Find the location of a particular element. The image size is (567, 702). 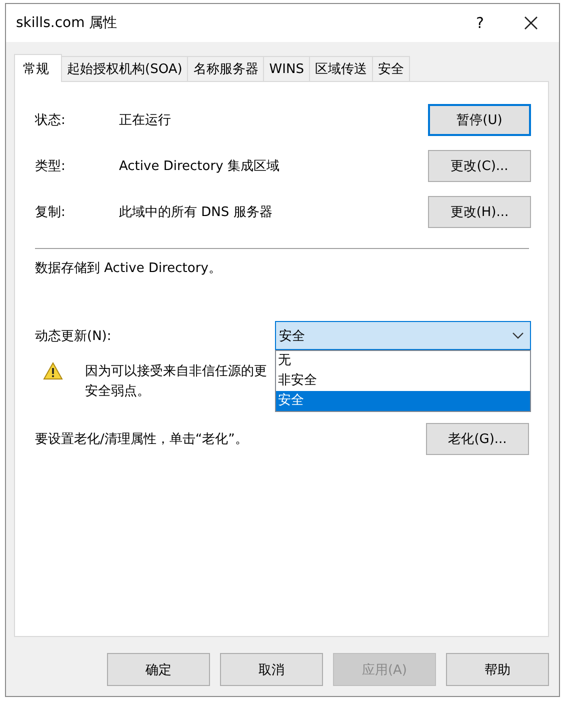

property-label: 状态: is located at coordinates (50, 120).